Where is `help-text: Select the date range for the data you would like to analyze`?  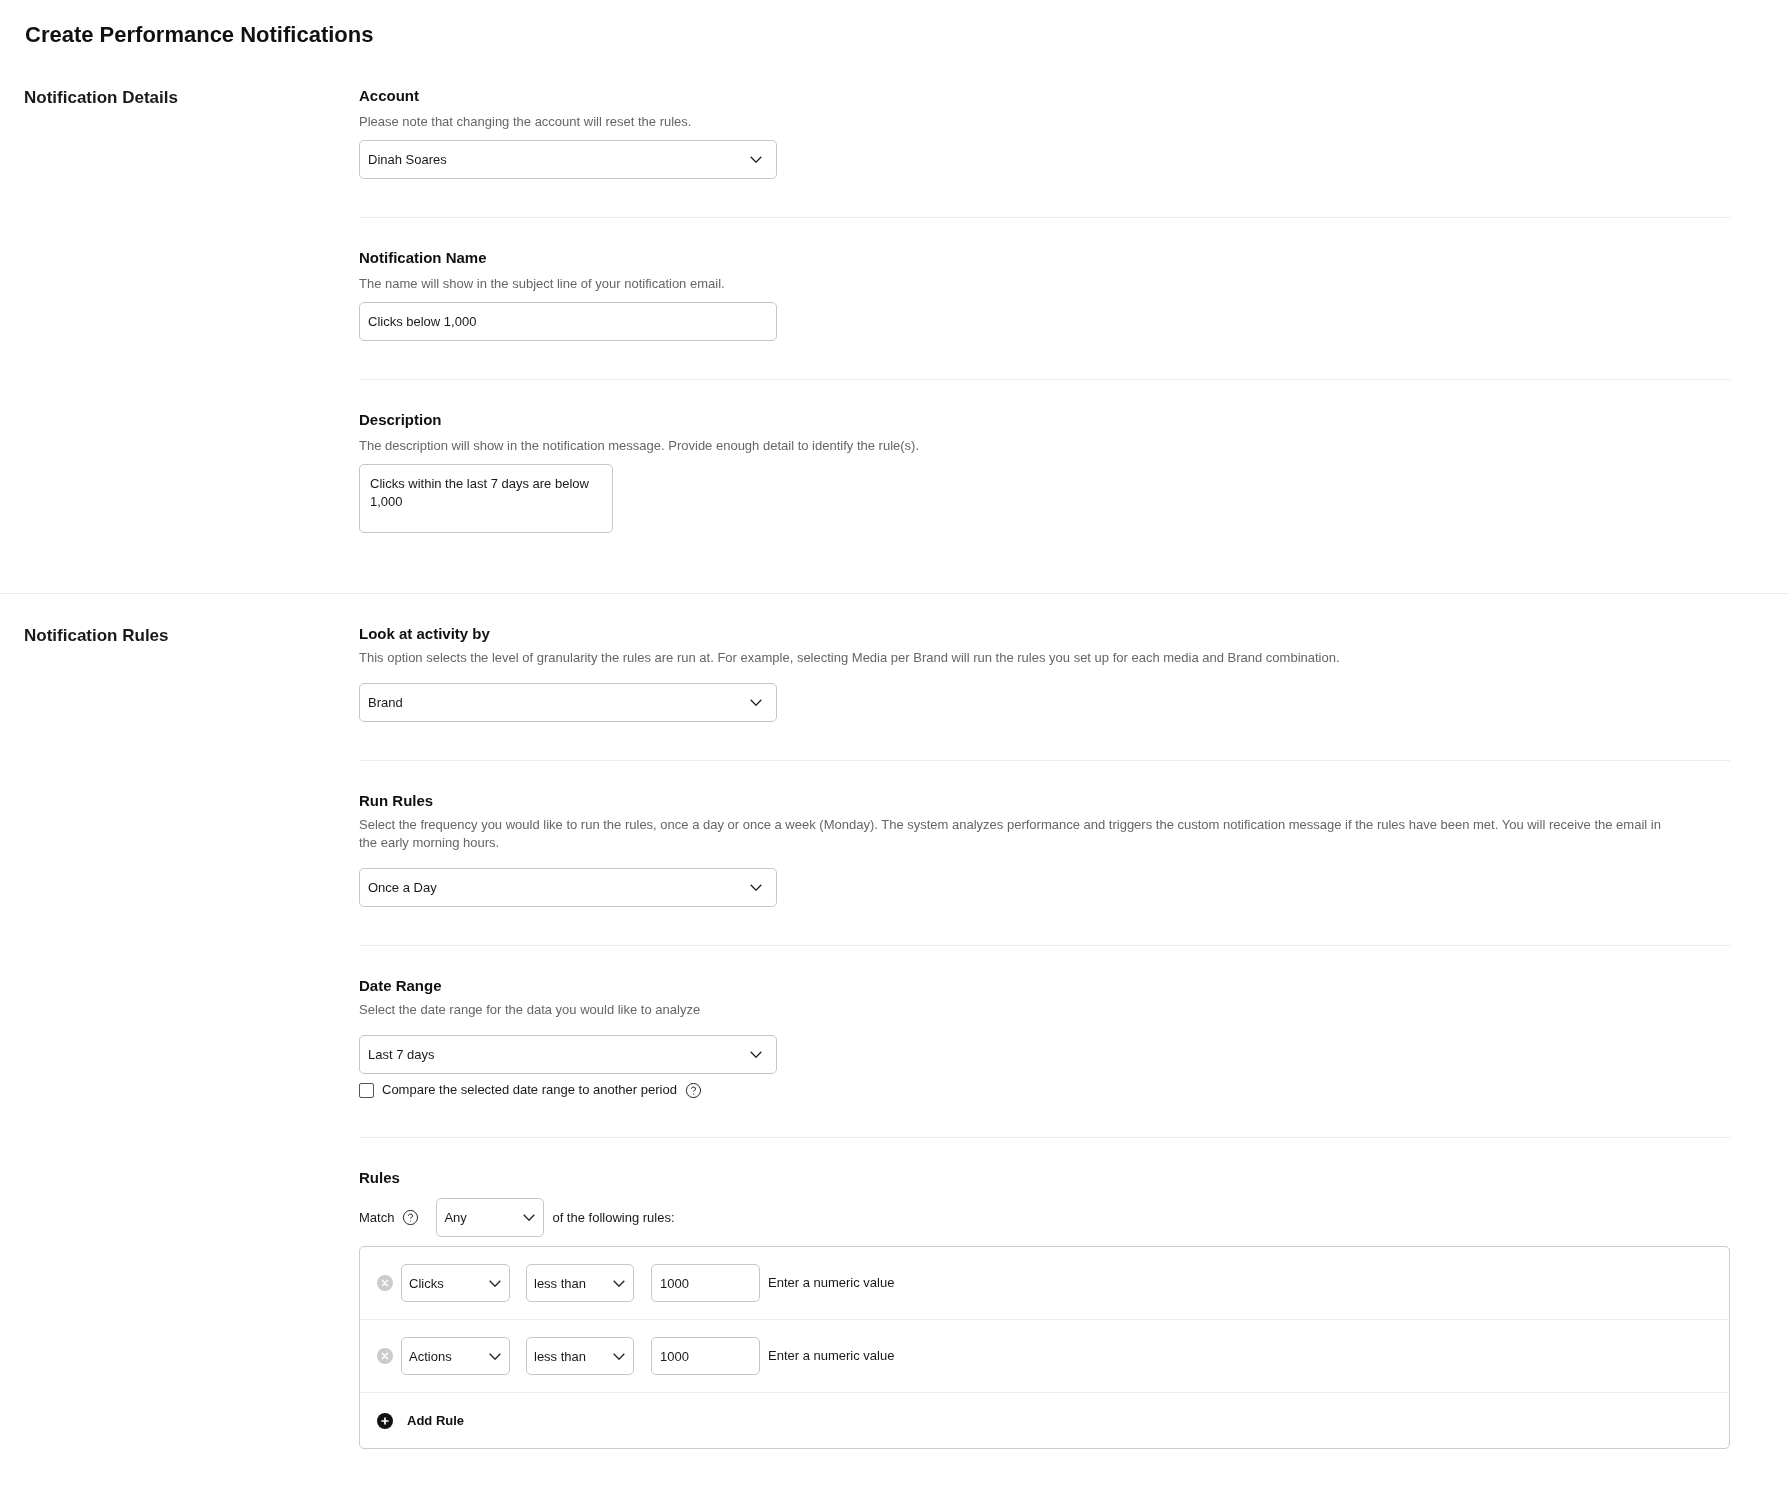
help-text: Select the date range for the data you would like to analyze is located at coordinates (530, 1010).